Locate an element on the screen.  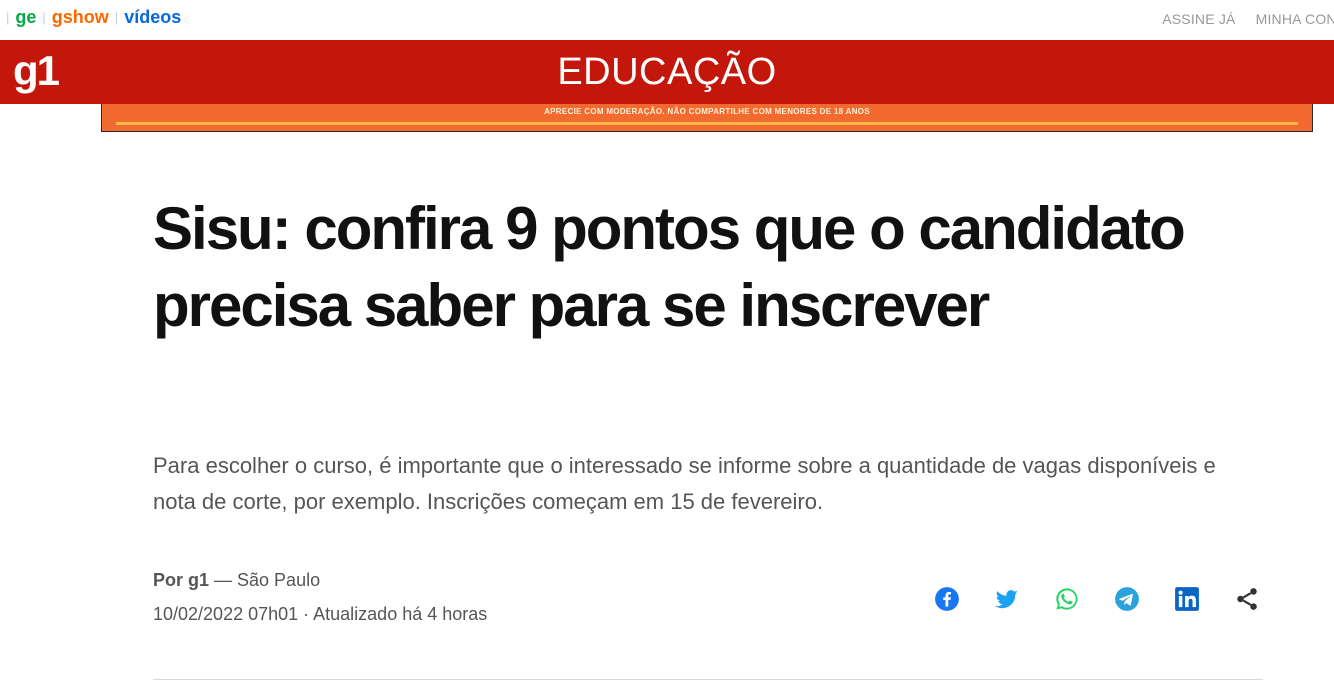
telegram-icon is located at coordinates (1127, 599).